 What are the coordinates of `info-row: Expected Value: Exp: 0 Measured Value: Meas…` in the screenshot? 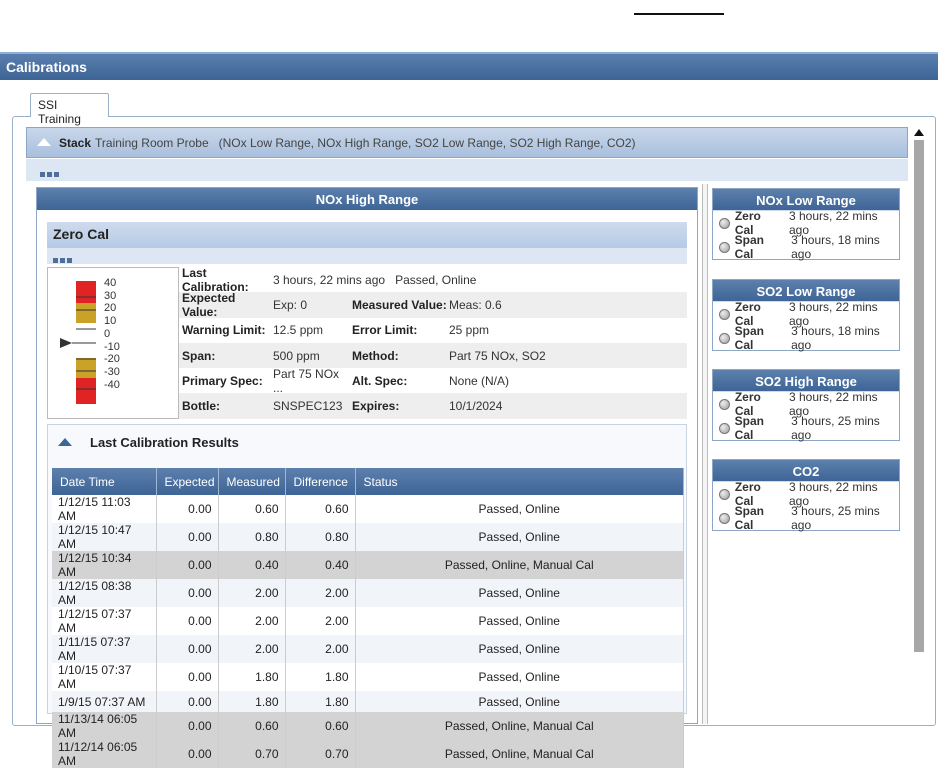 It's located at (433, 305).